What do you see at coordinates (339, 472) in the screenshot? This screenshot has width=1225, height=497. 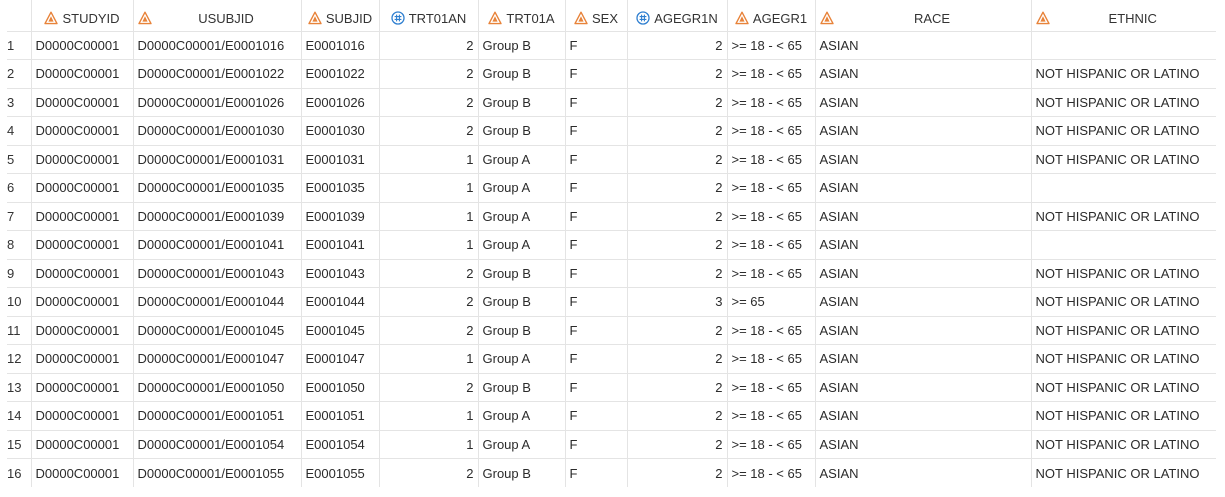 I see `cell-subjid: E0001055` at bounding box center [339, 472].